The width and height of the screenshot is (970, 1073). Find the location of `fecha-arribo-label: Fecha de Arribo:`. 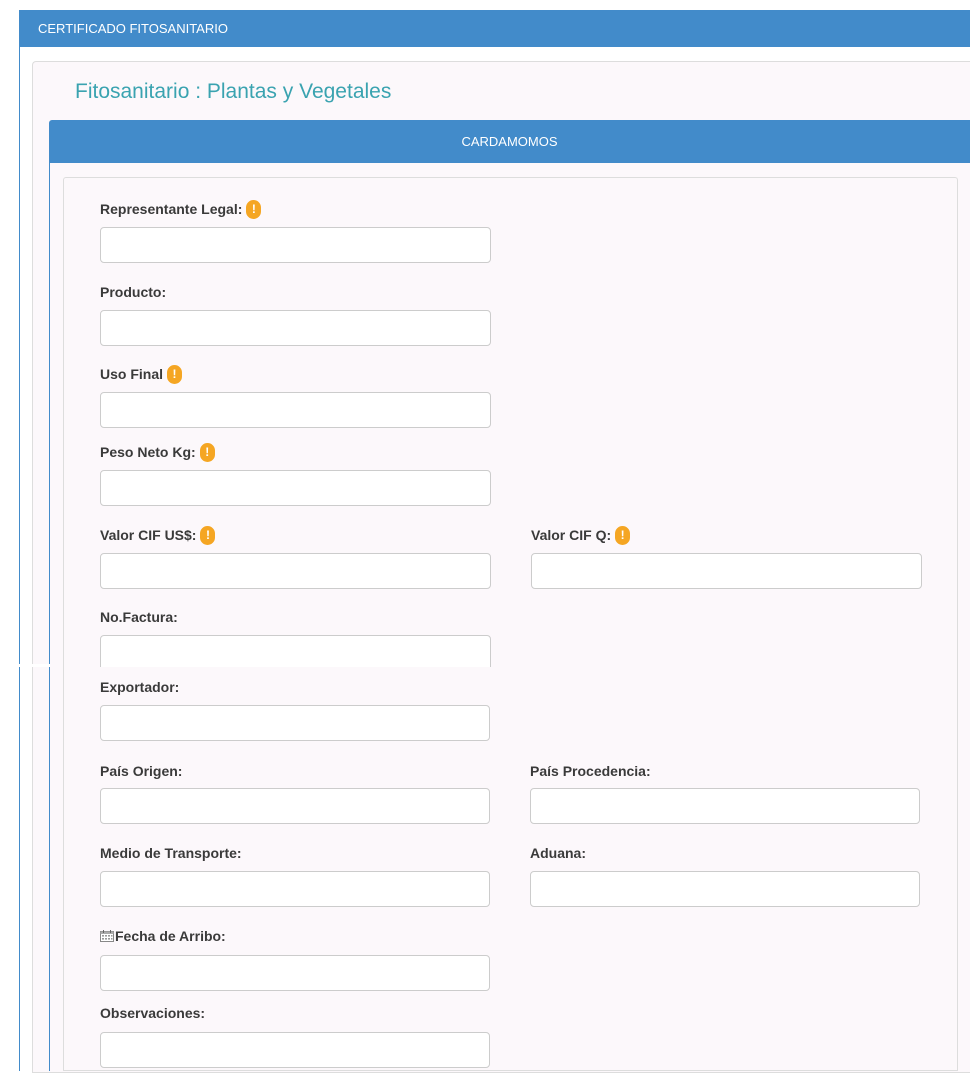

fecha-arribo-label: Fecha de Arribo: is located at coordinates (163, 936).